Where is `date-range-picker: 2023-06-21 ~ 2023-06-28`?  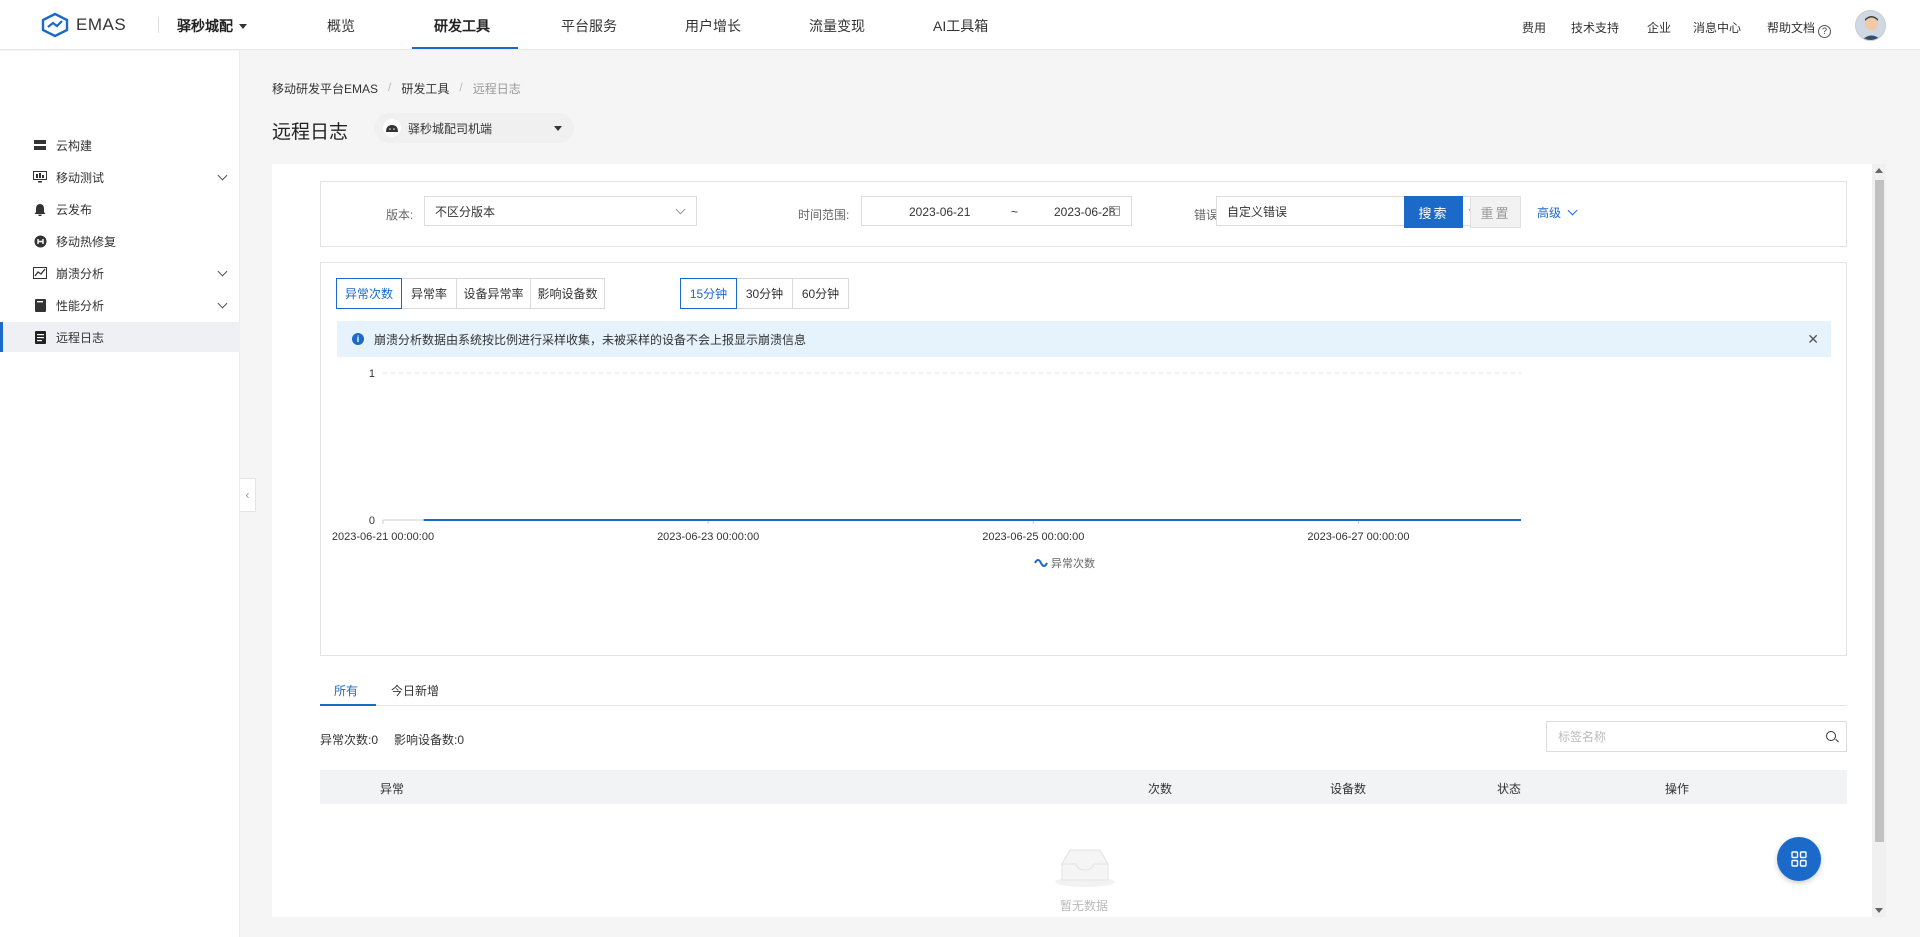
date-range-picker: 2023-06-21 ~ 2023-06-28 is located at coordinates (996, 211).